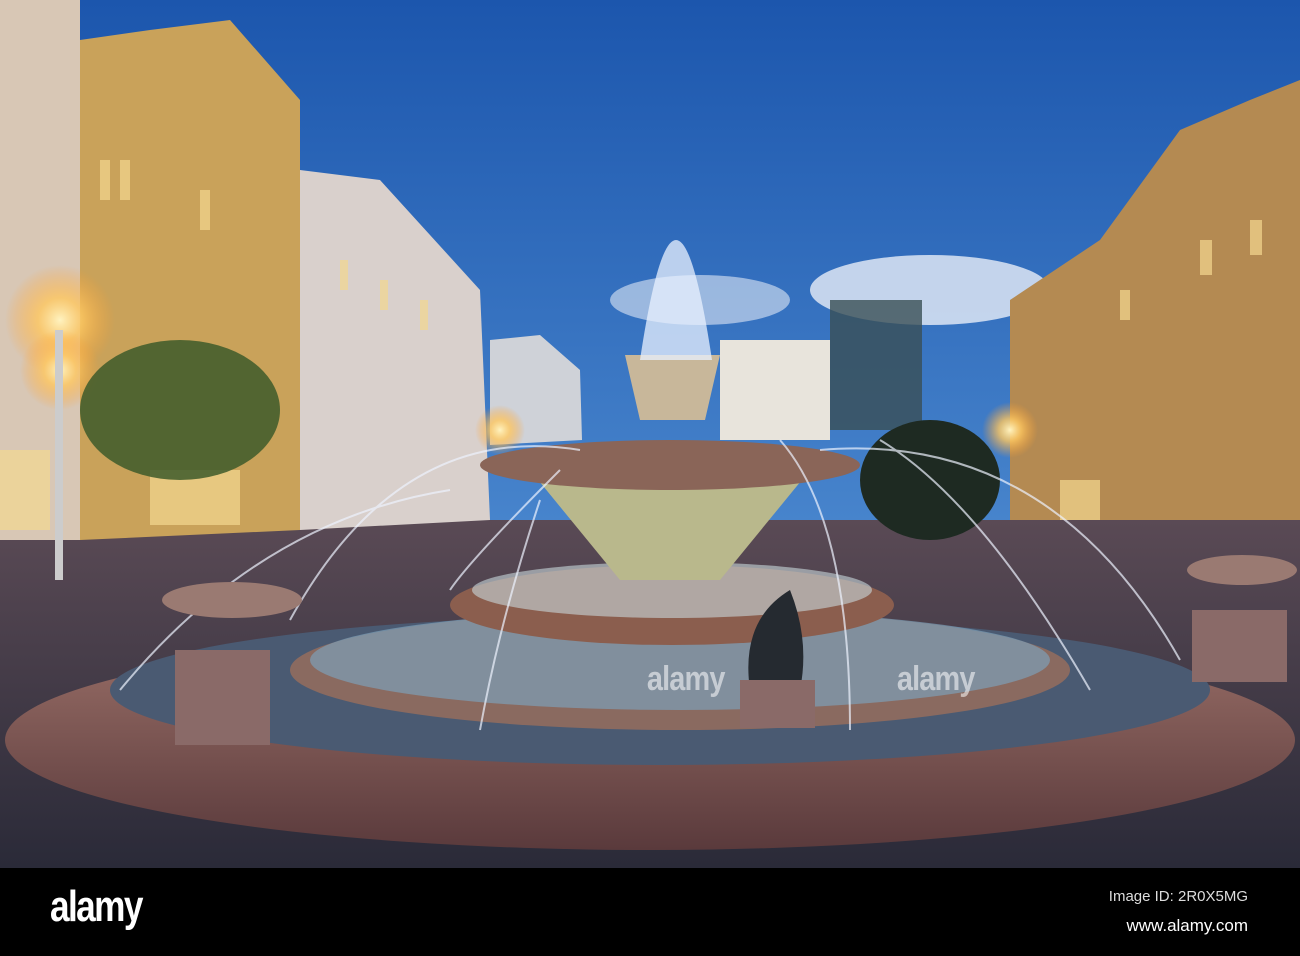 The width and height of the screenshot is (1300, 956). Describe the element at coordinates (1187, 925) in the screenshot. I see `site-url: www.alamy.com` at that location.